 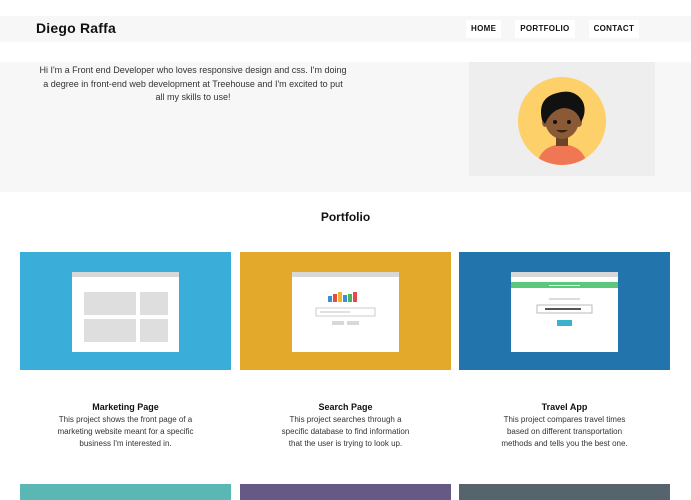 What do you see at coordinates (564, 407) in the screenshot?
I see `project-title: Travel App` at bounding box center [564, 407].